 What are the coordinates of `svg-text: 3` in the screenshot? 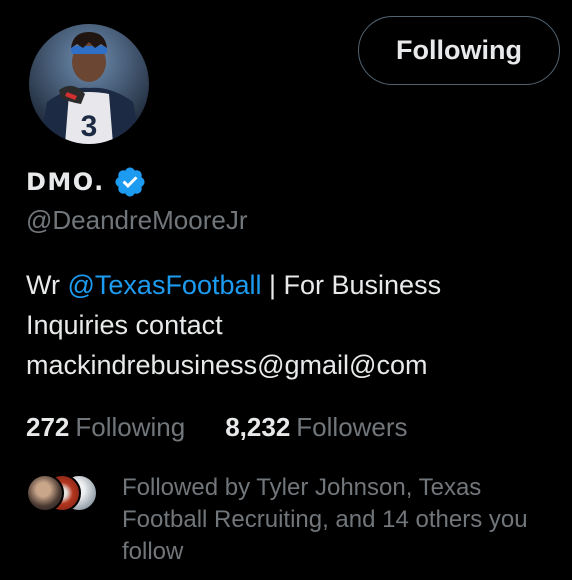 It's located at (89, 126).